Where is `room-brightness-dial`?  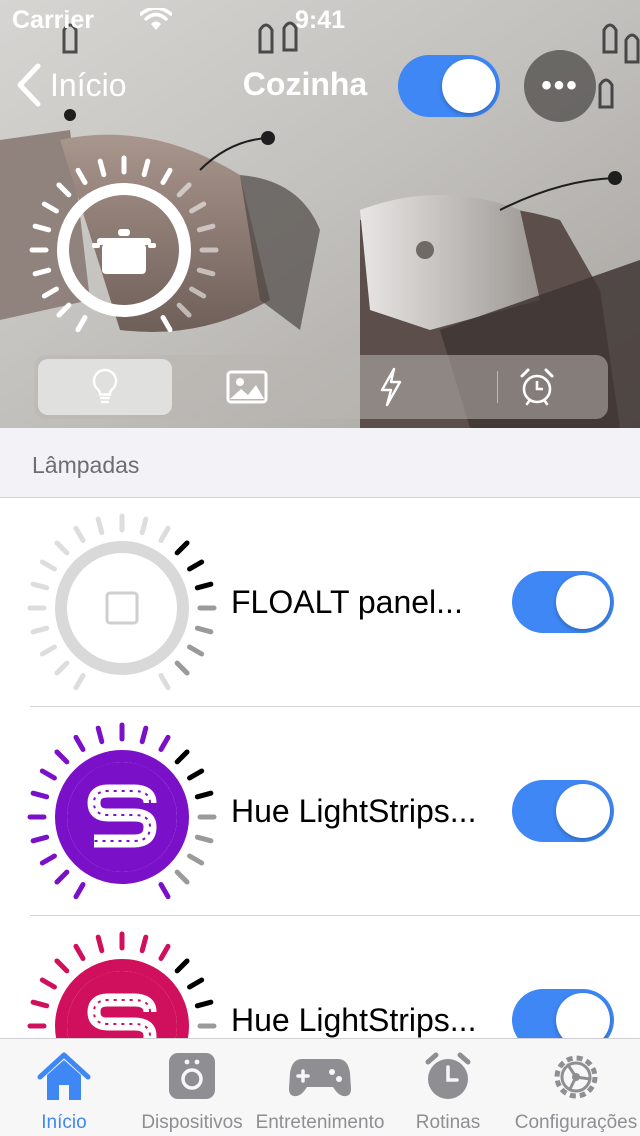
room-brightness-dial is located at coordinates (124, 252).